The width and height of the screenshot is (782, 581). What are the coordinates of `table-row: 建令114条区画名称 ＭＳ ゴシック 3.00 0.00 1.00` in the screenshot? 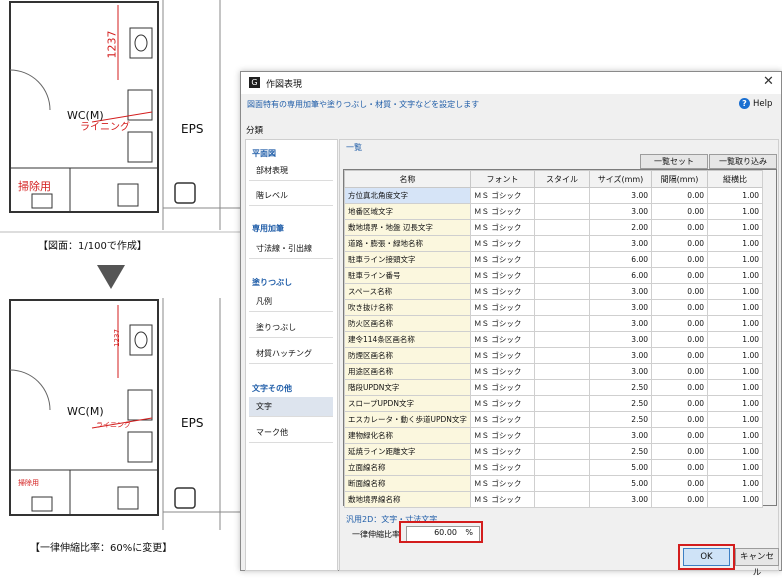 It's located at (553, 339).